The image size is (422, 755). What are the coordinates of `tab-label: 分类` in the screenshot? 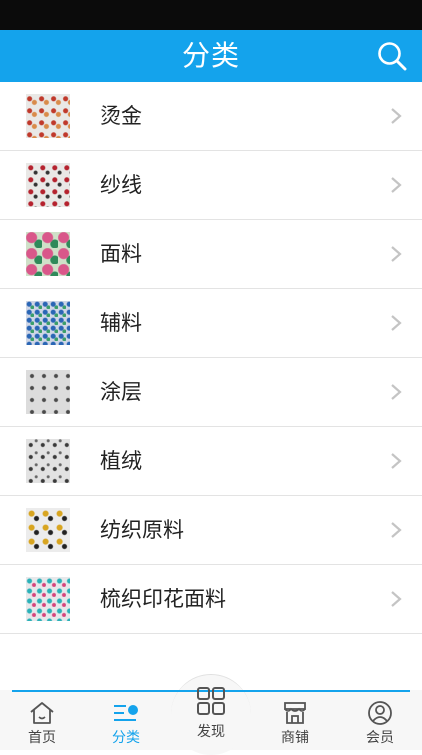 It's located at (126, 738).